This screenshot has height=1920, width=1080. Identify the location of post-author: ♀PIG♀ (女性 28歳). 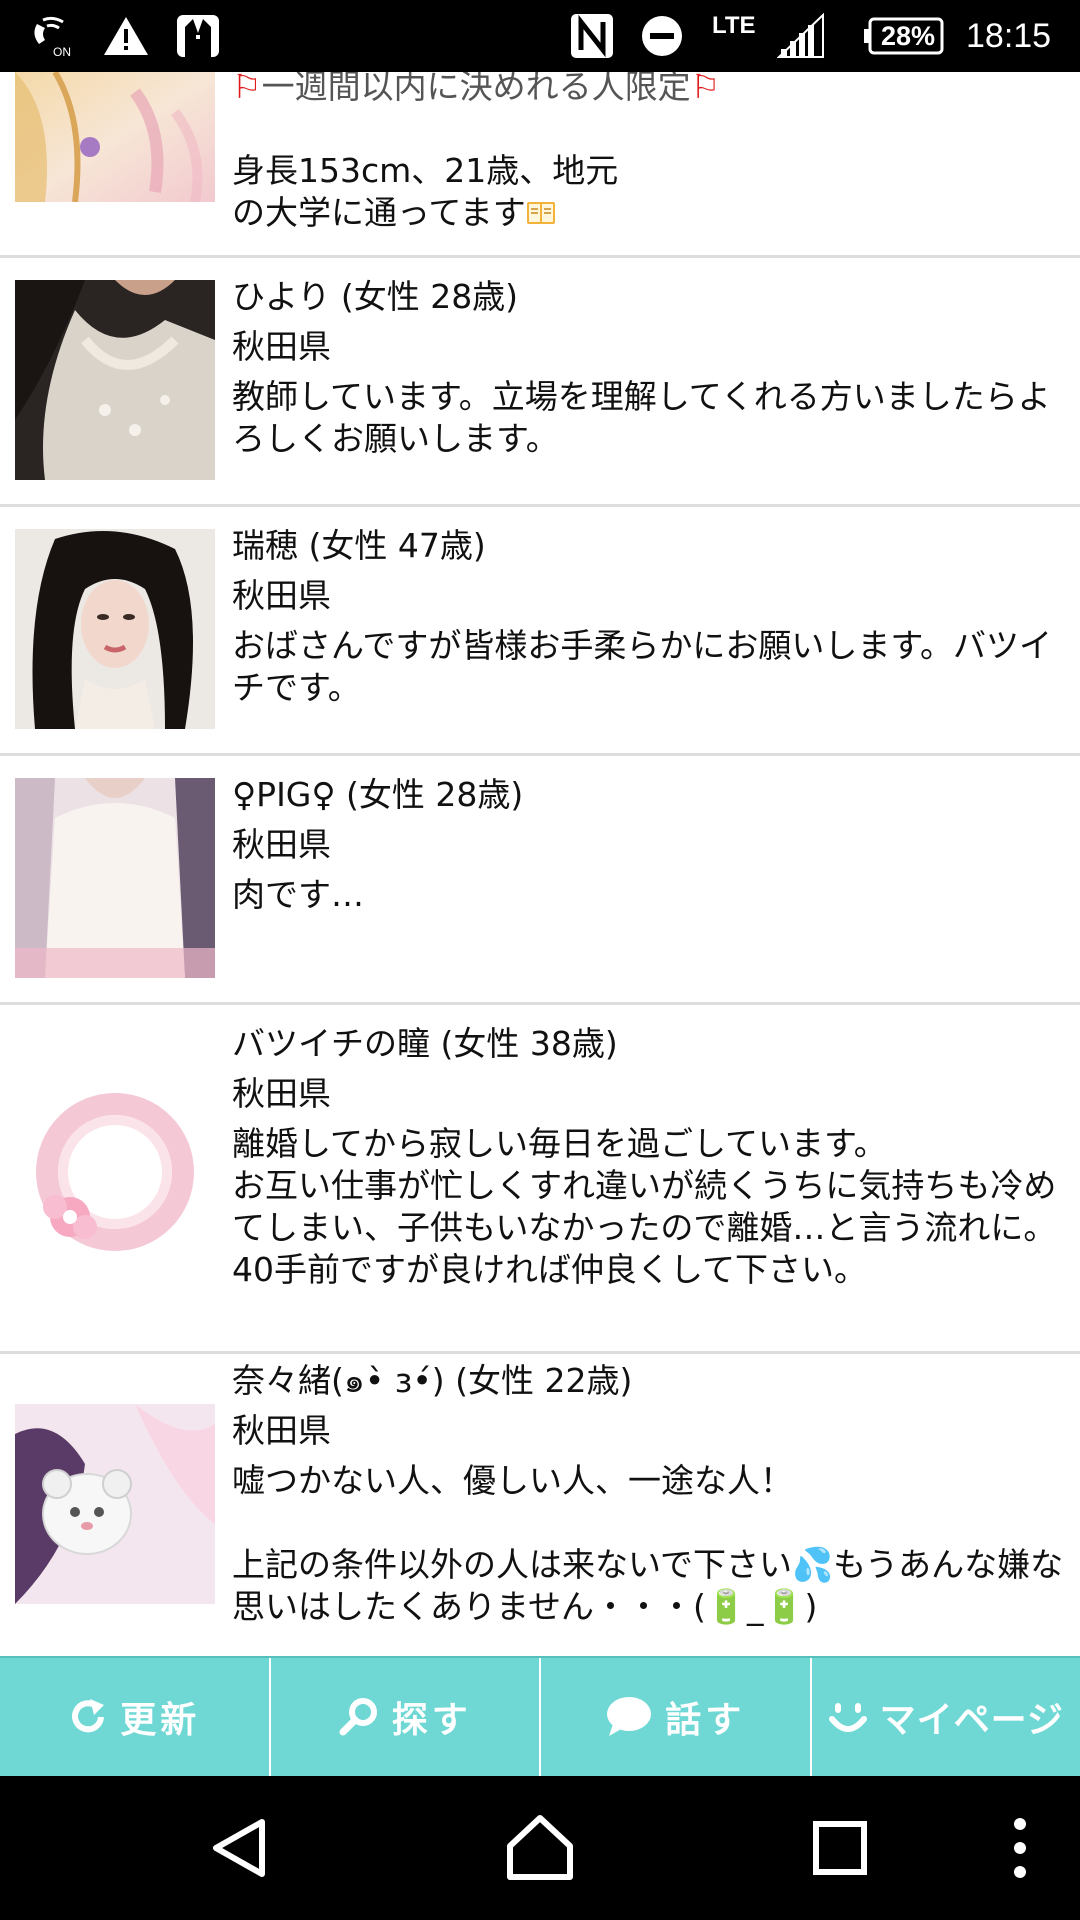
(378, 794).